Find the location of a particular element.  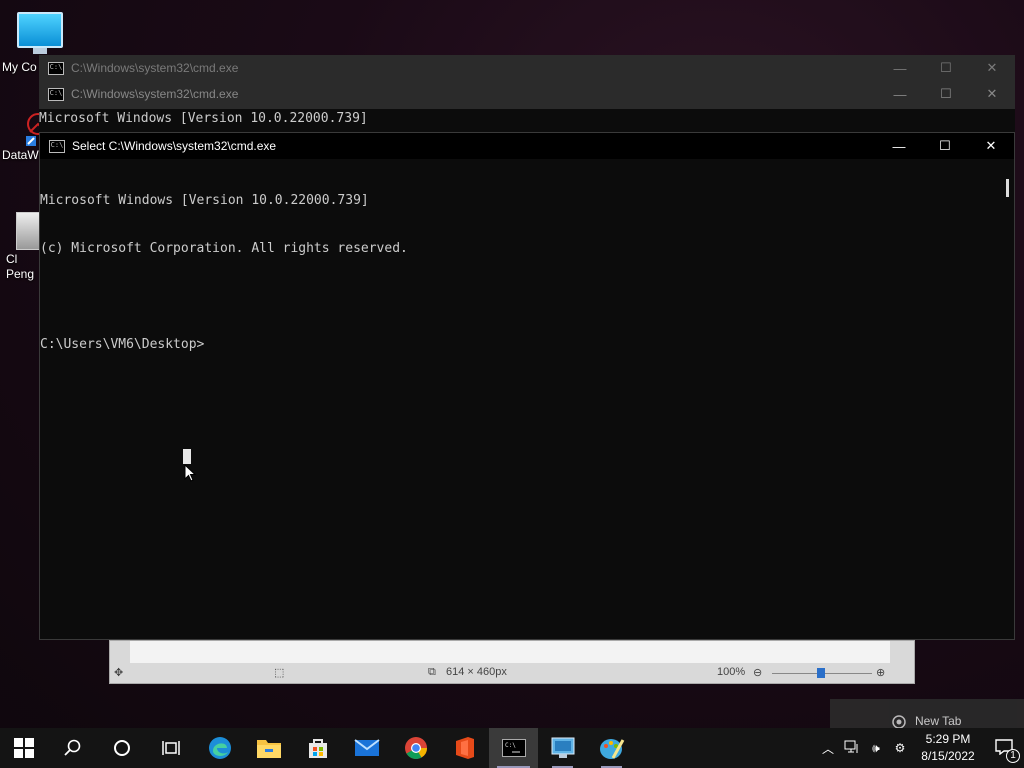

taskbar-control-panel is located at coordinates (562, 748).